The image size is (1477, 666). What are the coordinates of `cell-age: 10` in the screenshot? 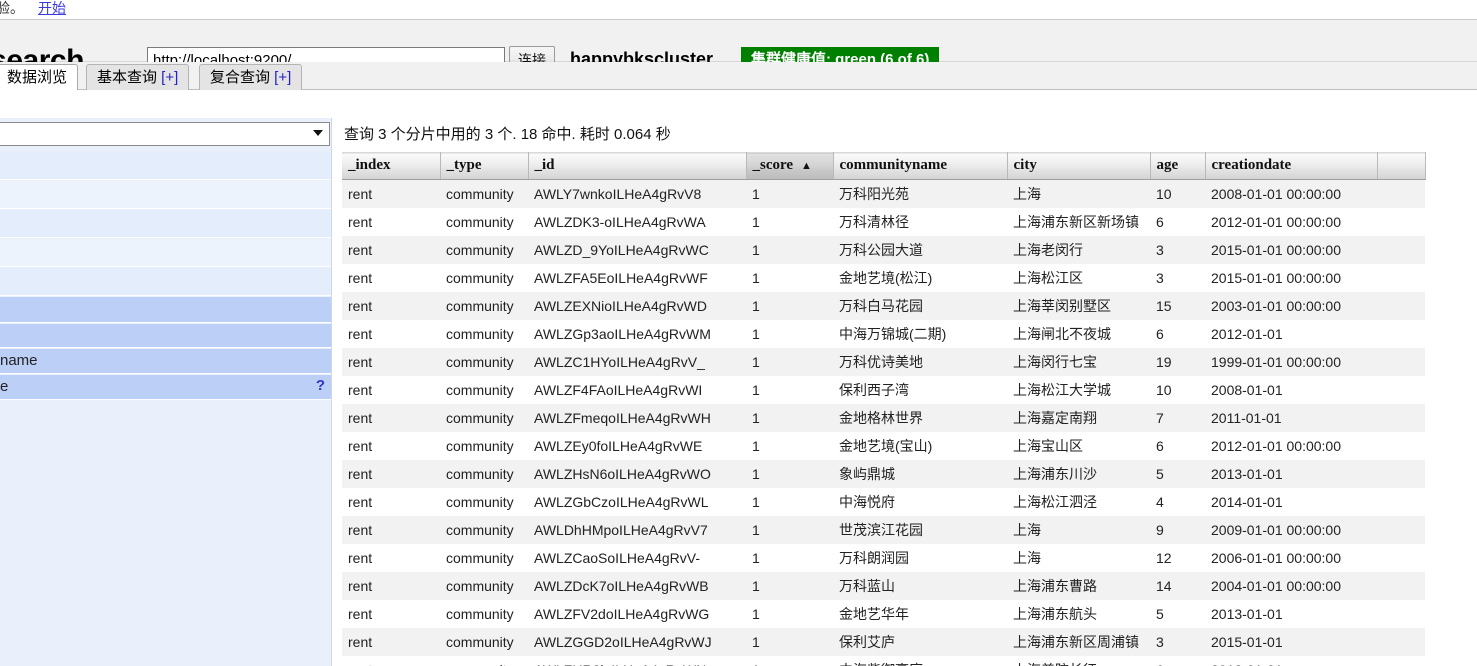 It's located at (1164, 194).